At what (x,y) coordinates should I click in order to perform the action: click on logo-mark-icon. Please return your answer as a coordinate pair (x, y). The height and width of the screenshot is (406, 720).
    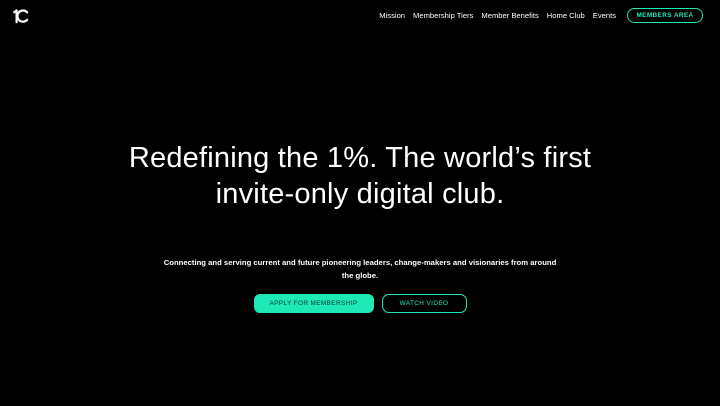
    Looking at the image, I should click on (21, 16).